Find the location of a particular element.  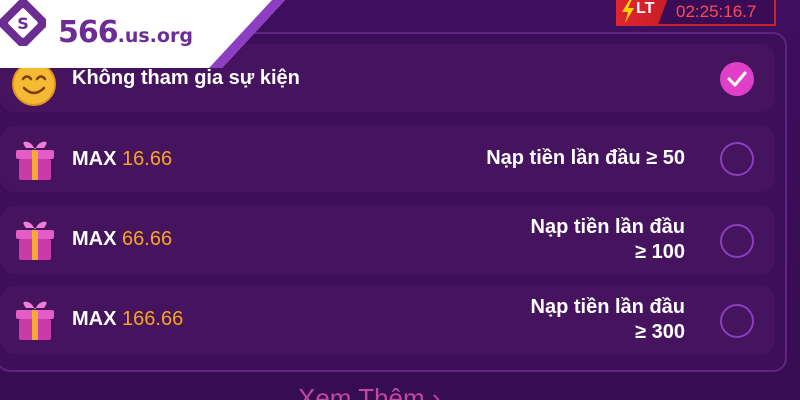

deposit-condition: Nạp tiền lần đầu ≥ 300 is located at coordinates (608, 320).